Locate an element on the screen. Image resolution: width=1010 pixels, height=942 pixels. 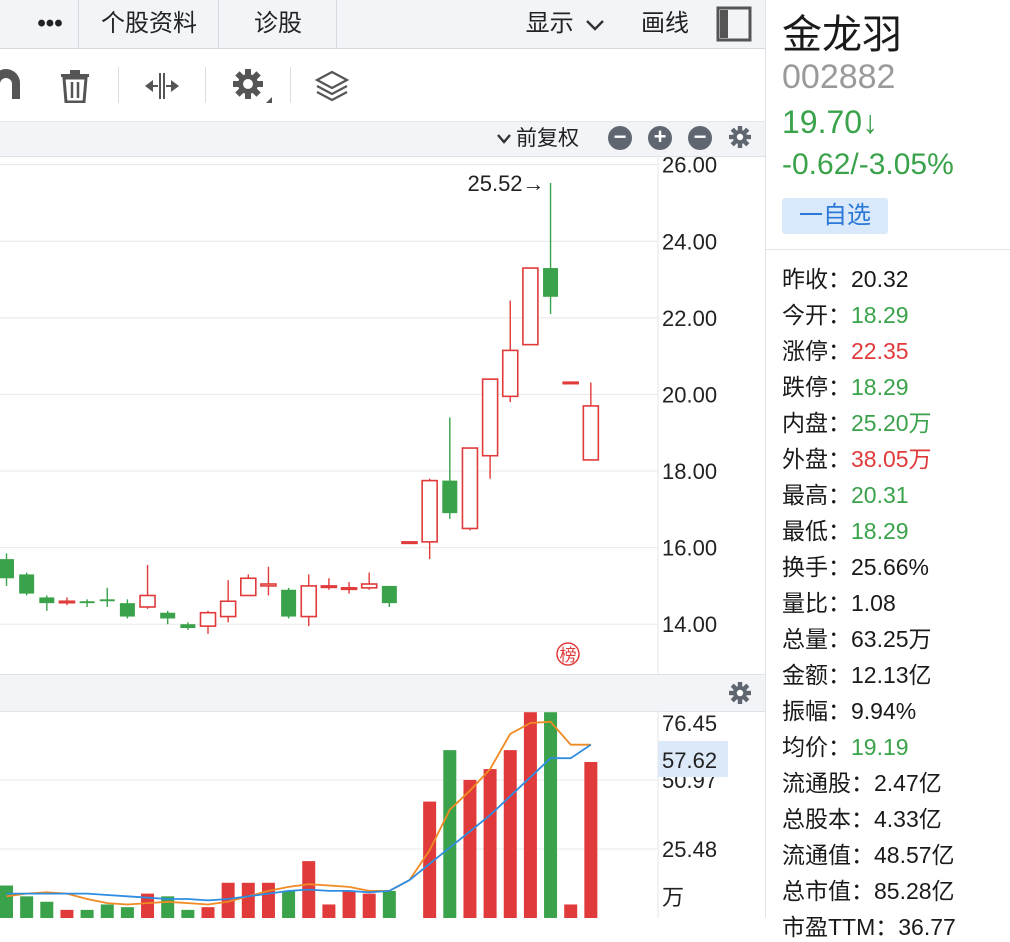
tab-divider is located at coordinates (218, 24).